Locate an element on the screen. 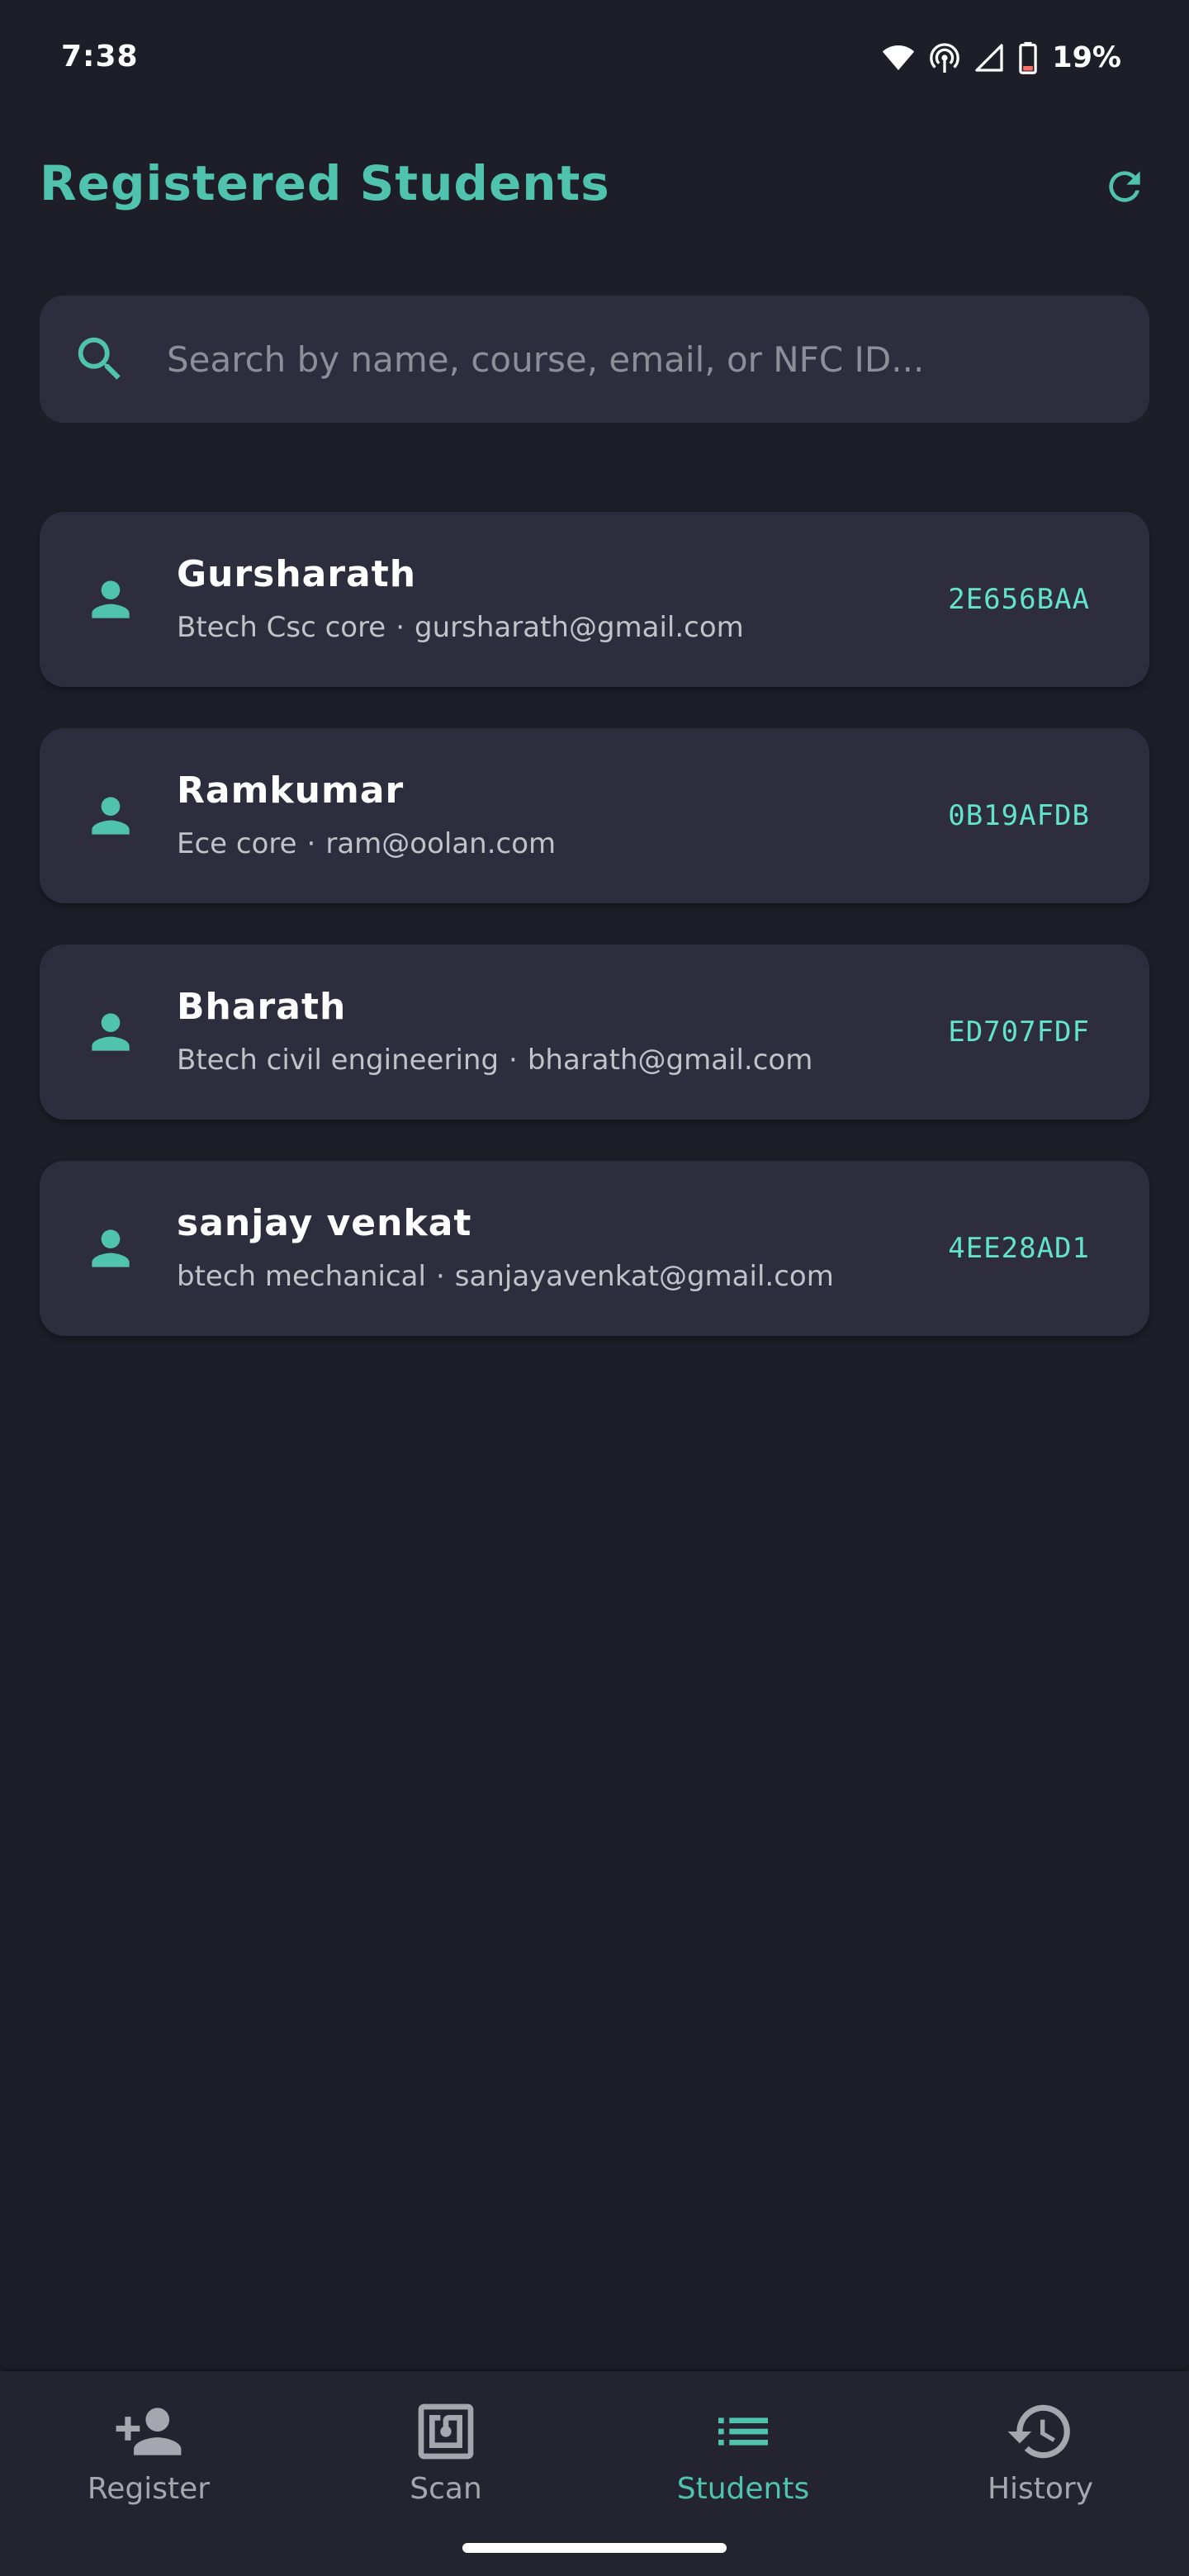  nav-label: History is located at coordinates (1040, 2489).